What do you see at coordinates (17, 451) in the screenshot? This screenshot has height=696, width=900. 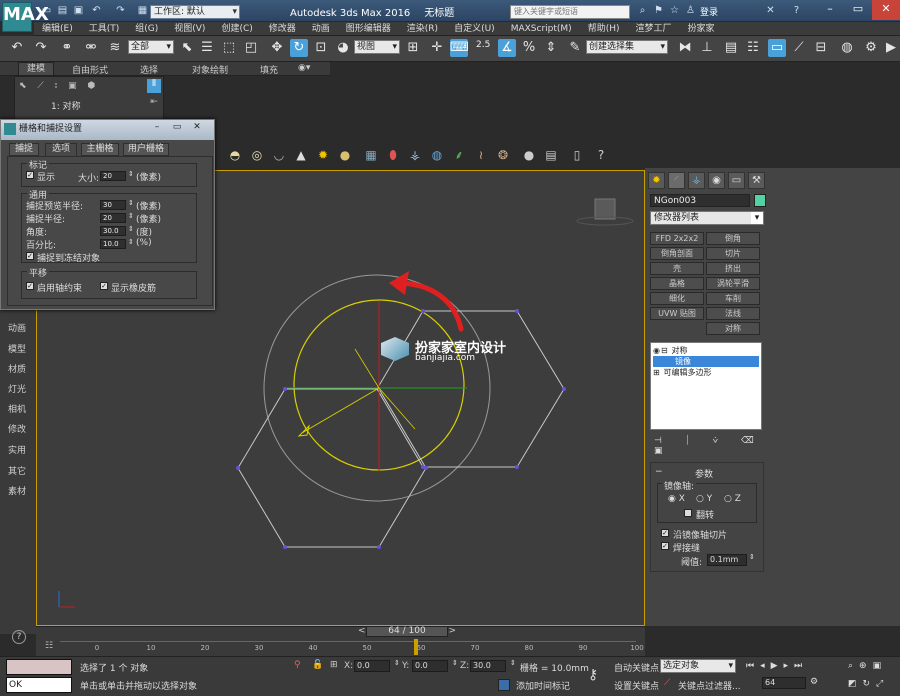 I see `left-tab-utility: 实用` at bounding box center [17, 451].